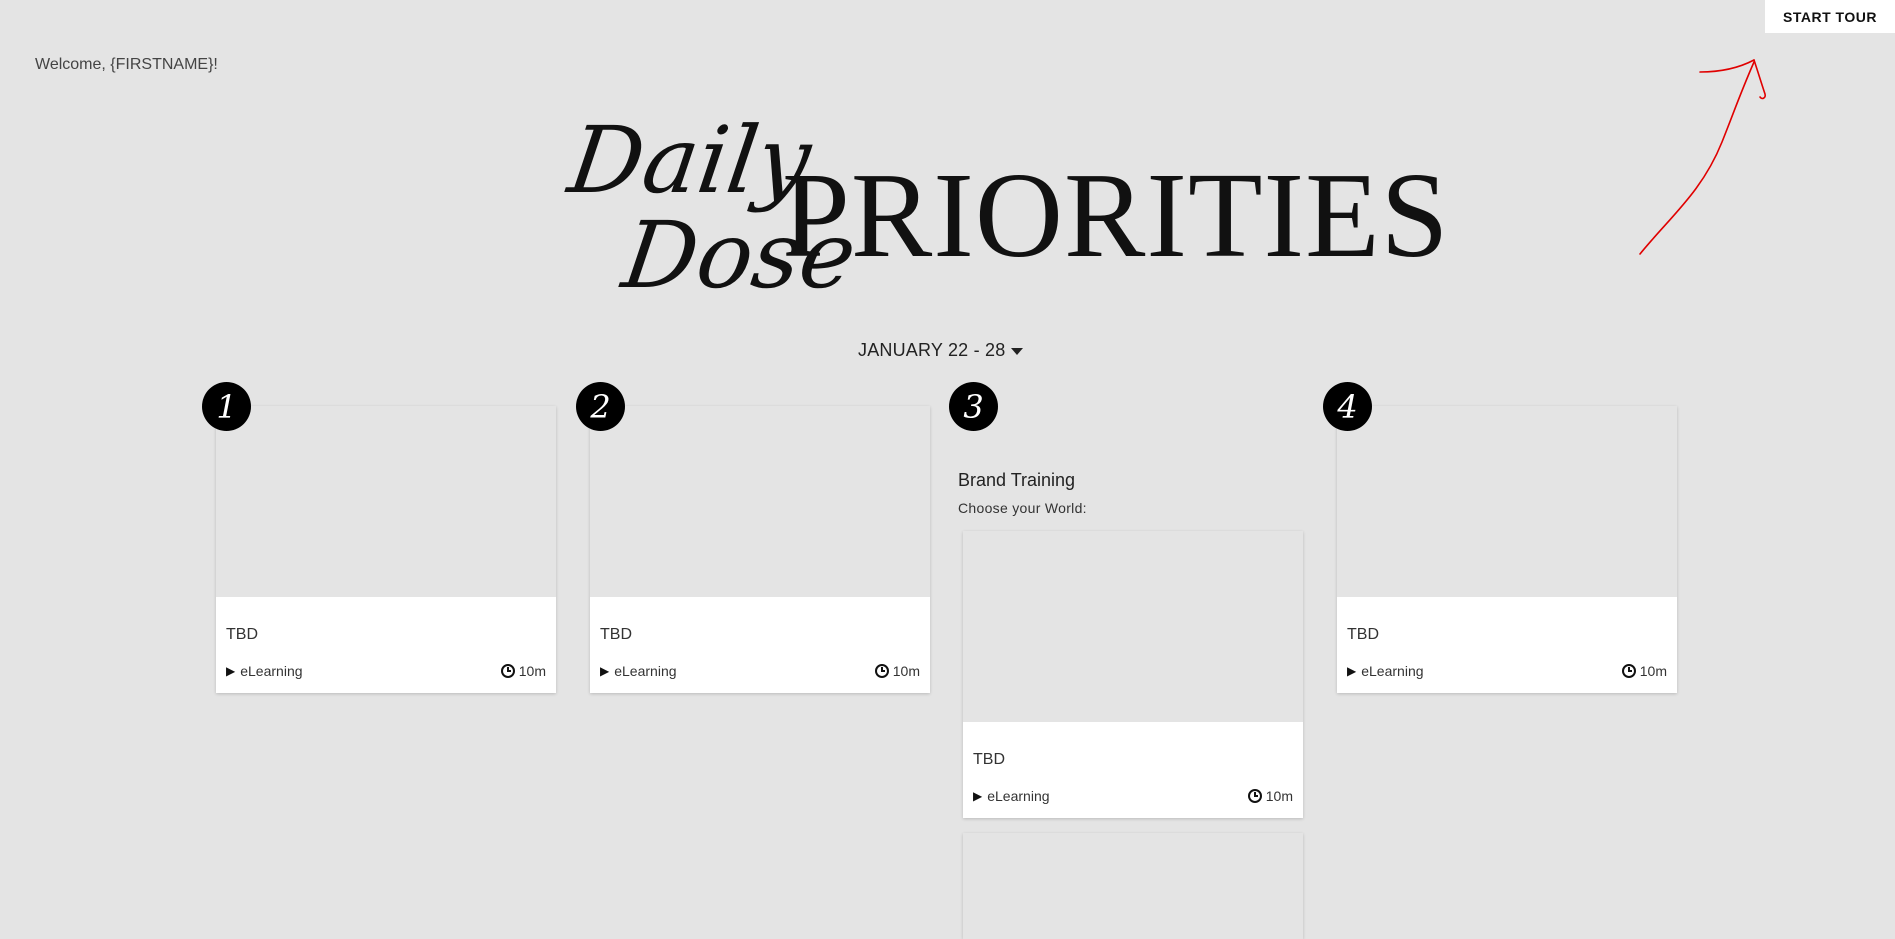 This screenshot has width=1895, height=939. What do you see at coordinates (226, 406) in the screenshot?
I see `priority-number-badge: 1` at bounding box center [226, 406].